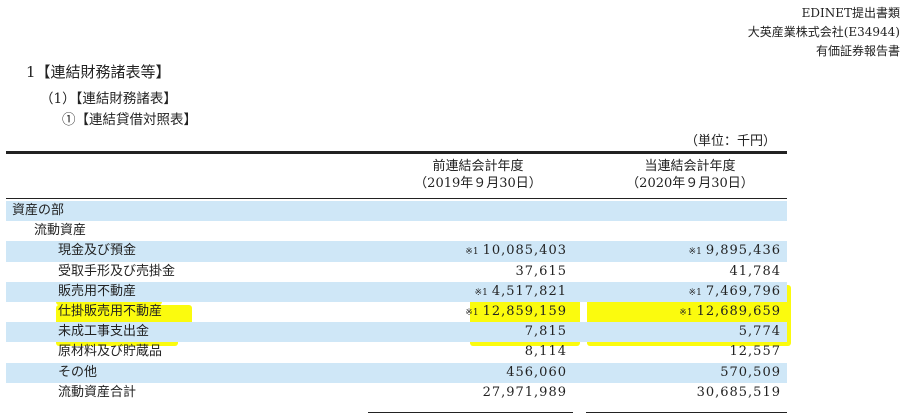  Describe the element at coordinates (396, 211) in the screenshot. I see `table-row: 資産の部` at that location.